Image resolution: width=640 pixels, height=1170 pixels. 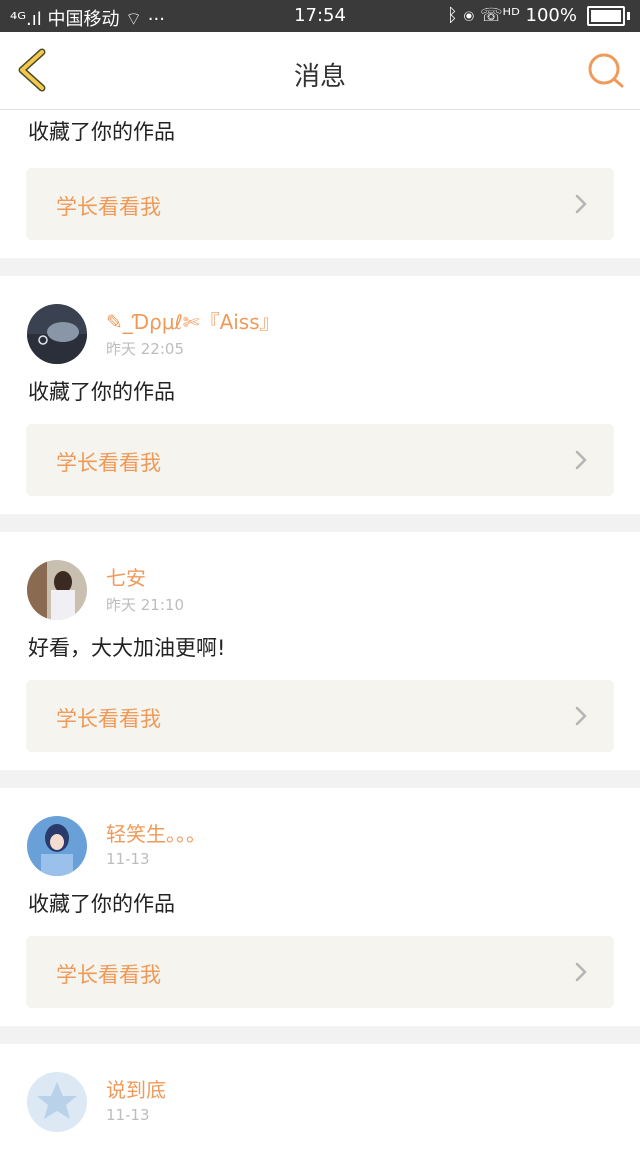 What do you see at coordinates (628, 15) in the screenshot?
I see `battery-tip` at bounding box center [628, 15].